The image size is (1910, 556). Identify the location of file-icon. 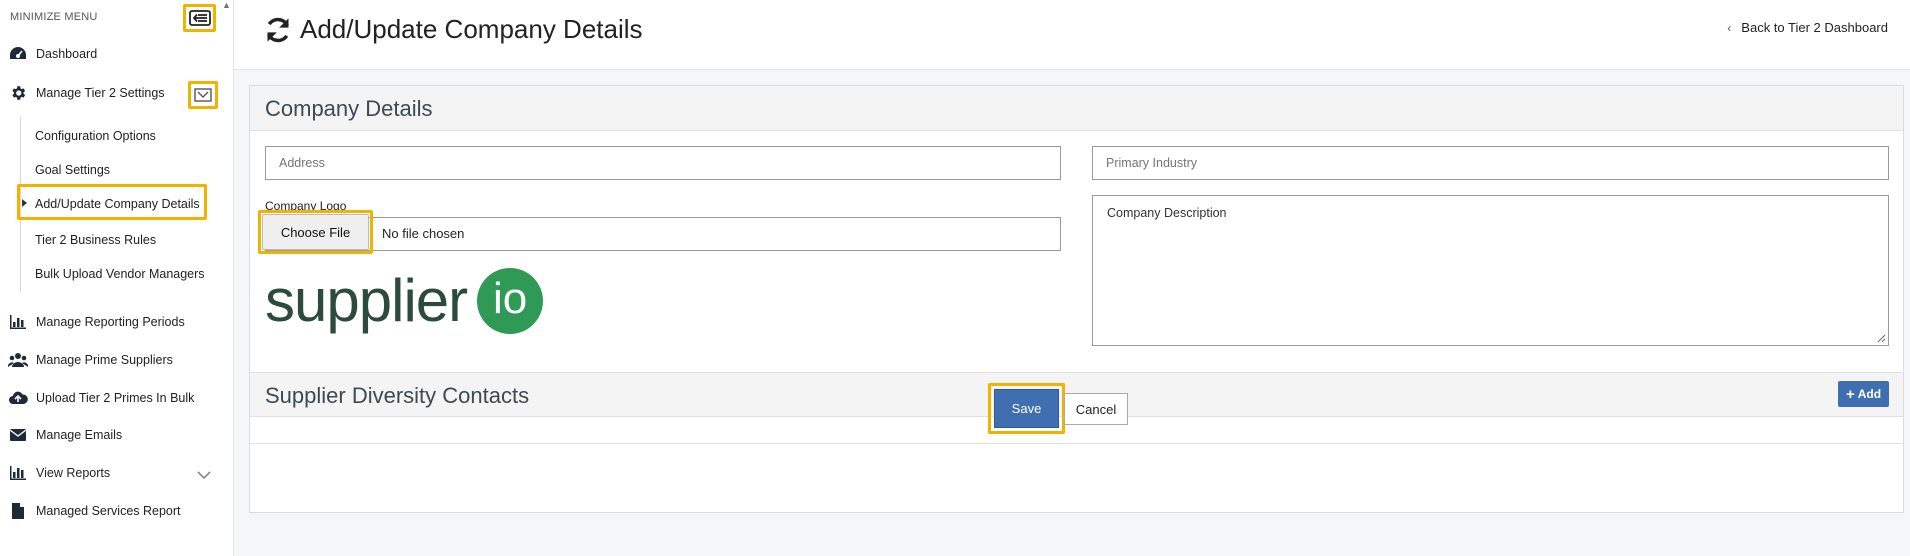
(18, 511).